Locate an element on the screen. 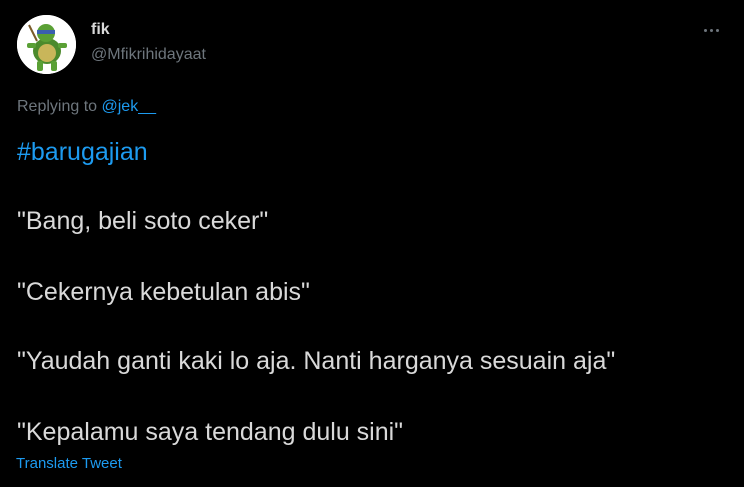  turtle-avatar-icon is located at coordinates (46, 44).